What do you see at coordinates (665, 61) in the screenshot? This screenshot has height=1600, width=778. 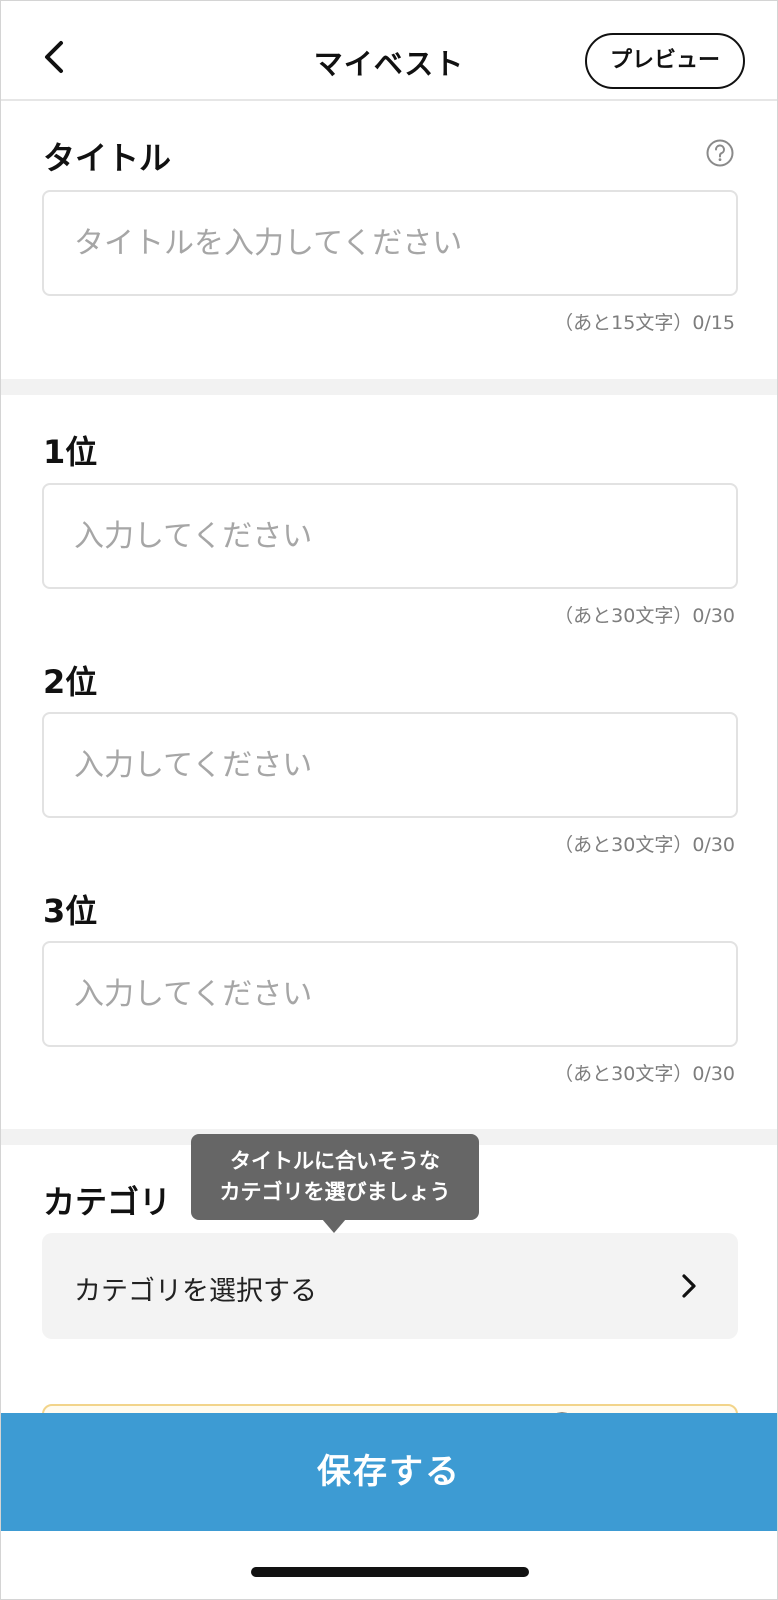 I see `preview-button: プレビュー` at bounding box center [665, 61].